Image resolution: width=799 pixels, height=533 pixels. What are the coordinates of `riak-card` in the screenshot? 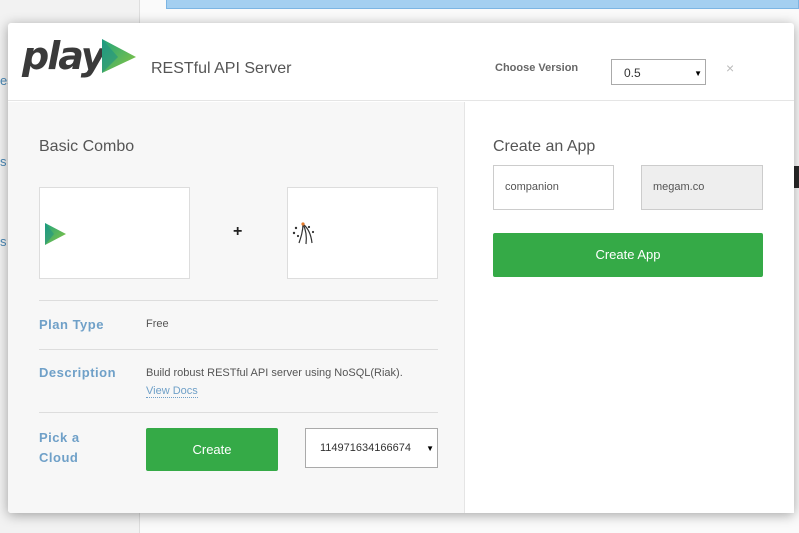 It's located at (362, 233).